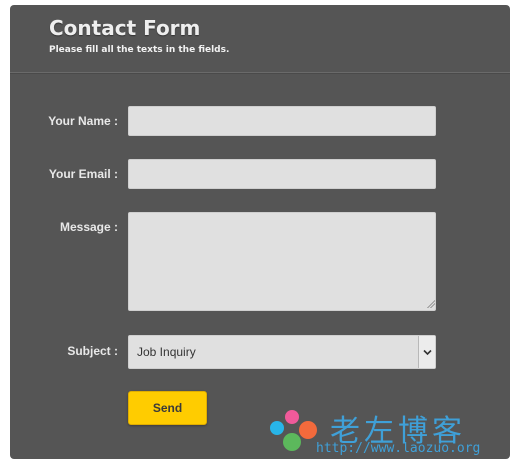  Describe the element at coordinates (426, 352) in the screenshot. I see `chevron-down-icon` at that location.